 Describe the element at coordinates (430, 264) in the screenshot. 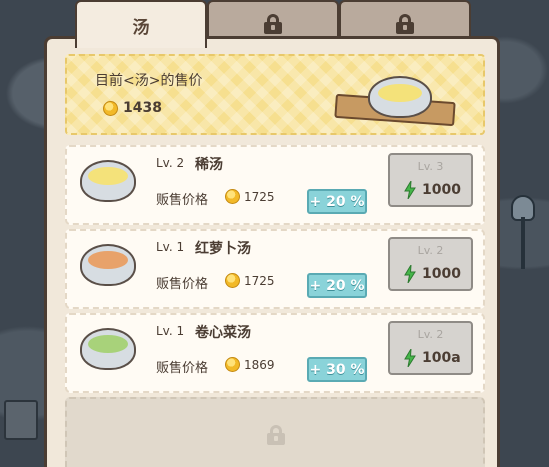

I see `upgrade-button: Lv. 2 1000` at that location.